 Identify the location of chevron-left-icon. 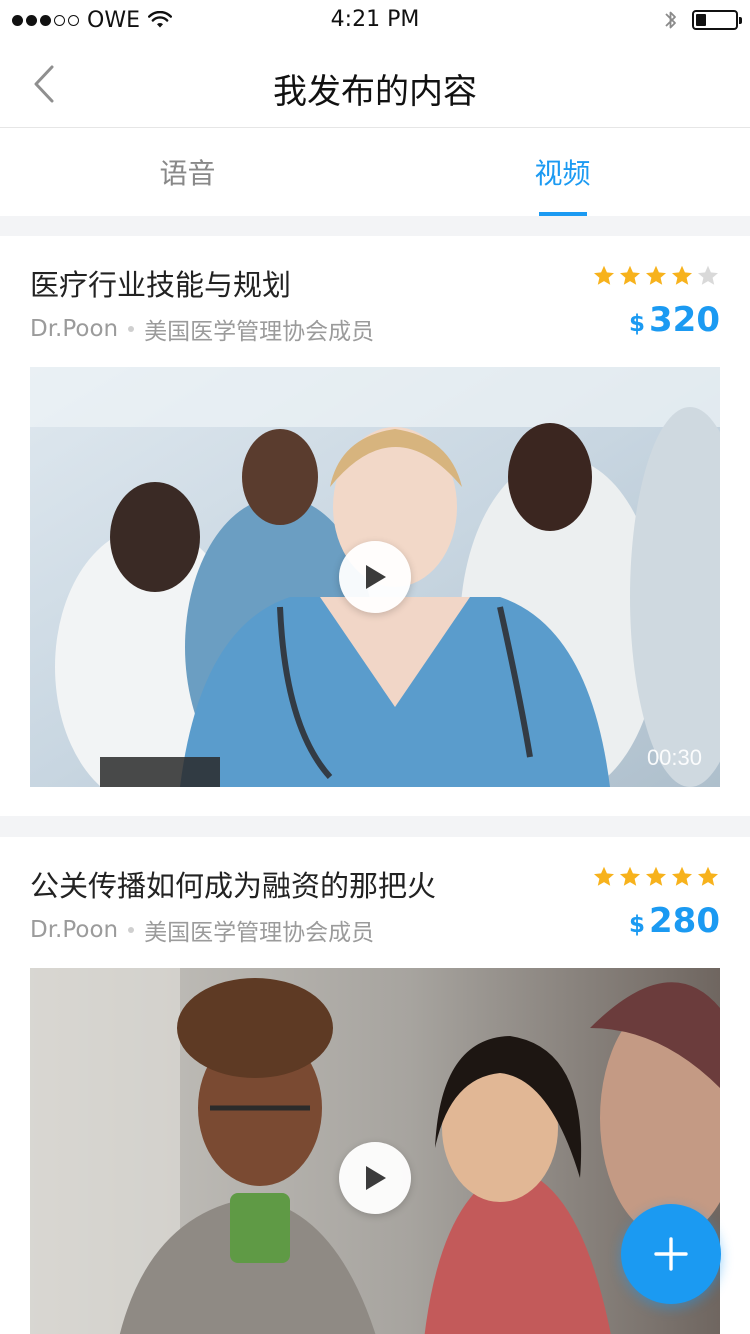
(44, 84).